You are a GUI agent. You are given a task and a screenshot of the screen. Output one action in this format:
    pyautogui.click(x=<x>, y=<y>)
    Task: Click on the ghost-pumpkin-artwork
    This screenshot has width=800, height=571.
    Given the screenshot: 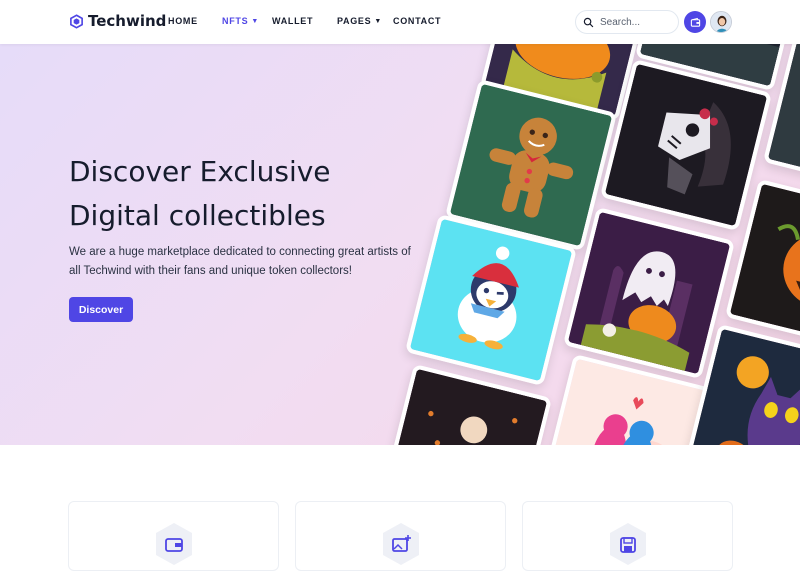 What is the action you would take?
    pyautogui.click(x=649, y=293)
    